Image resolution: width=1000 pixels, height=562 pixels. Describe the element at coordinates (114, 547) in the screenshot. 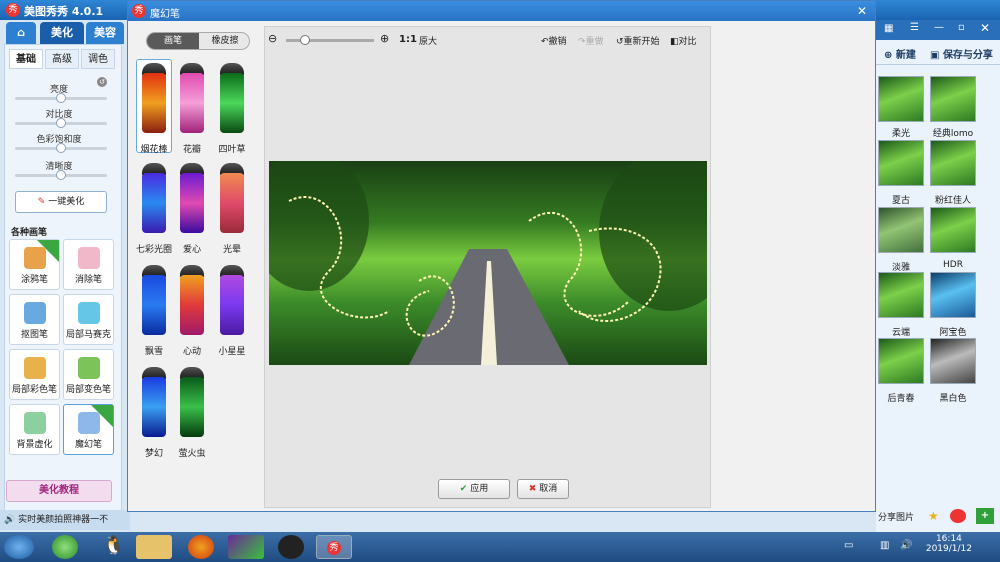

I see `qq-icon: 🐧` at that location.